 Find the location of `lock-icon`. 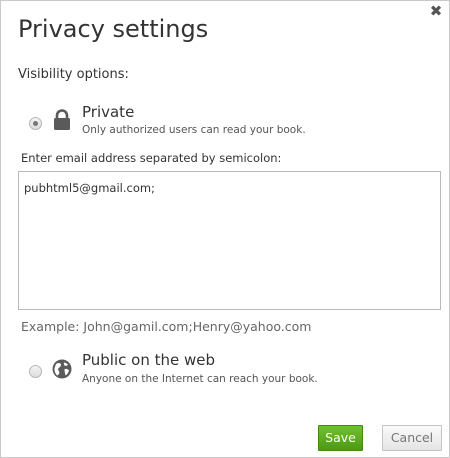

lock-icon is located at coordinates (62, 119).